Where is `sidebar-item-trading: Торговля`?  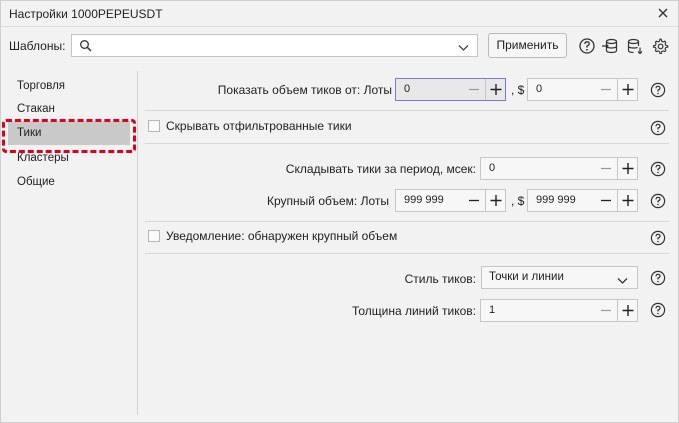
sidebar-item-trading: Торговля is located at coordinates (69, 86).